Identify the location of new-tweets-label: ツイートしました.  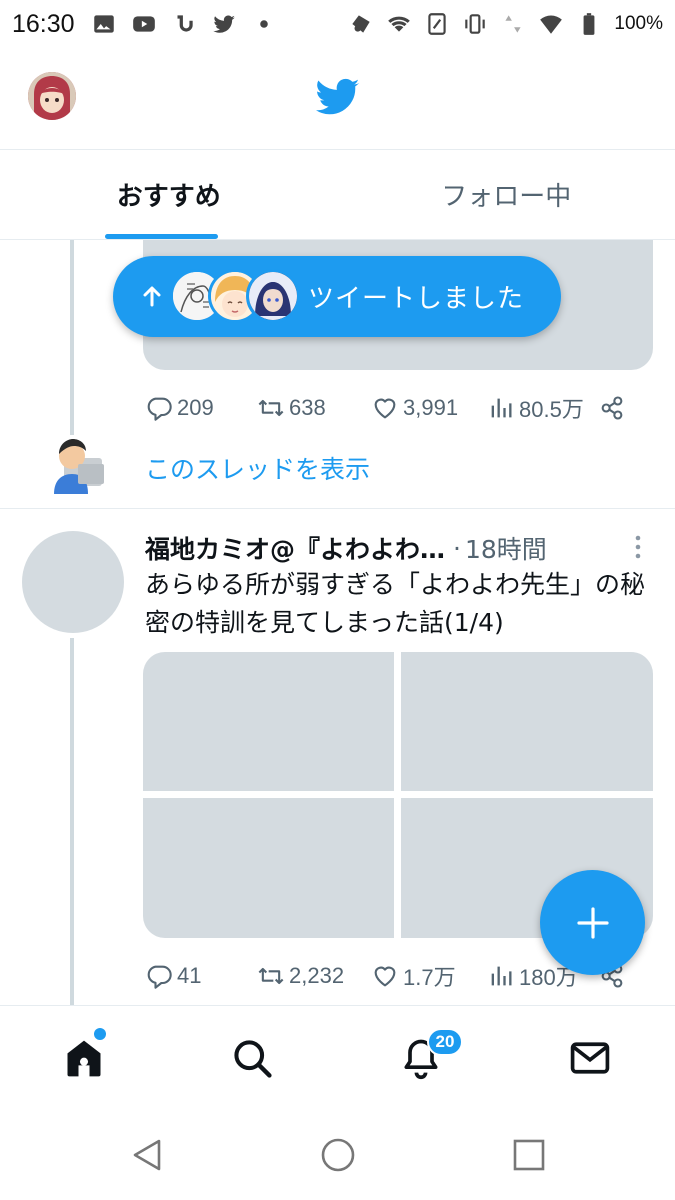
(416, 299).